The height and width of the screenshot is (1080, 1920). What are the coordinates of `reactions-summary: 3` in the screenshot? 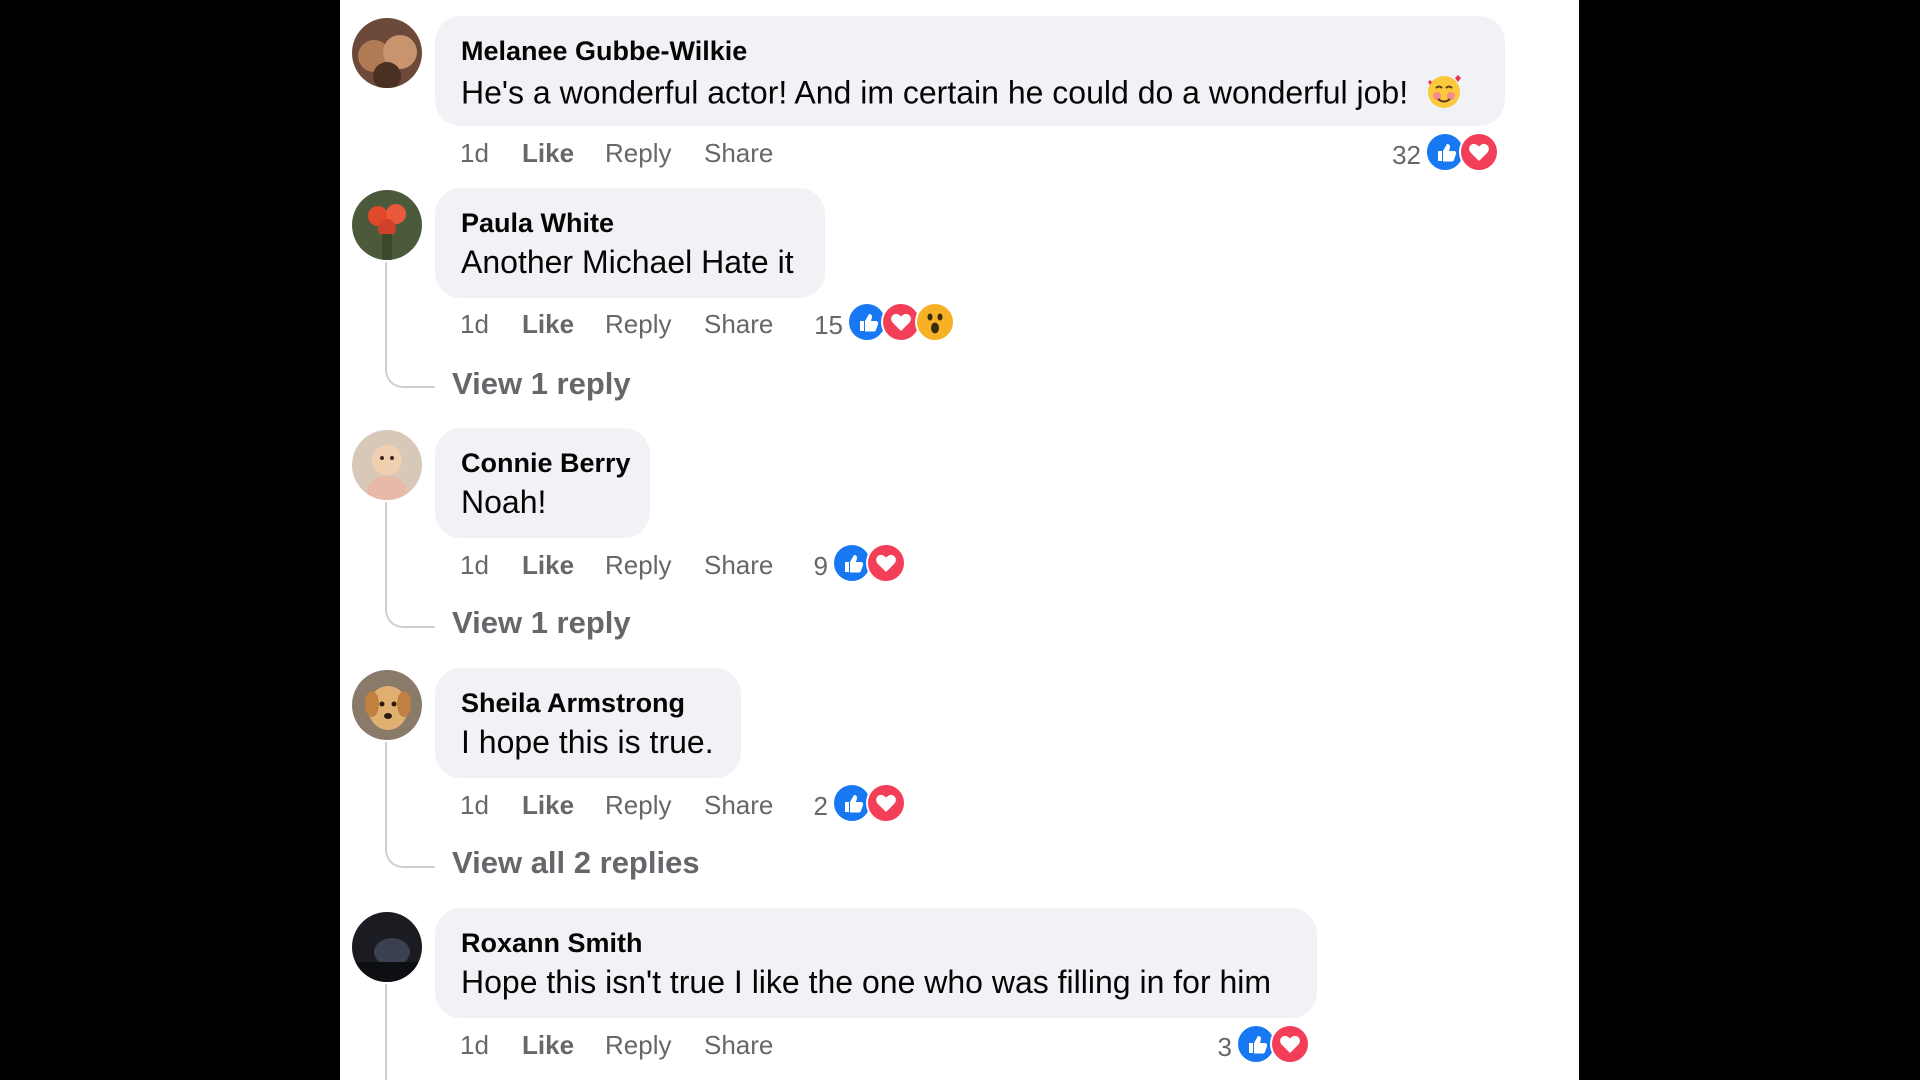 It's located at (1267, 1044).